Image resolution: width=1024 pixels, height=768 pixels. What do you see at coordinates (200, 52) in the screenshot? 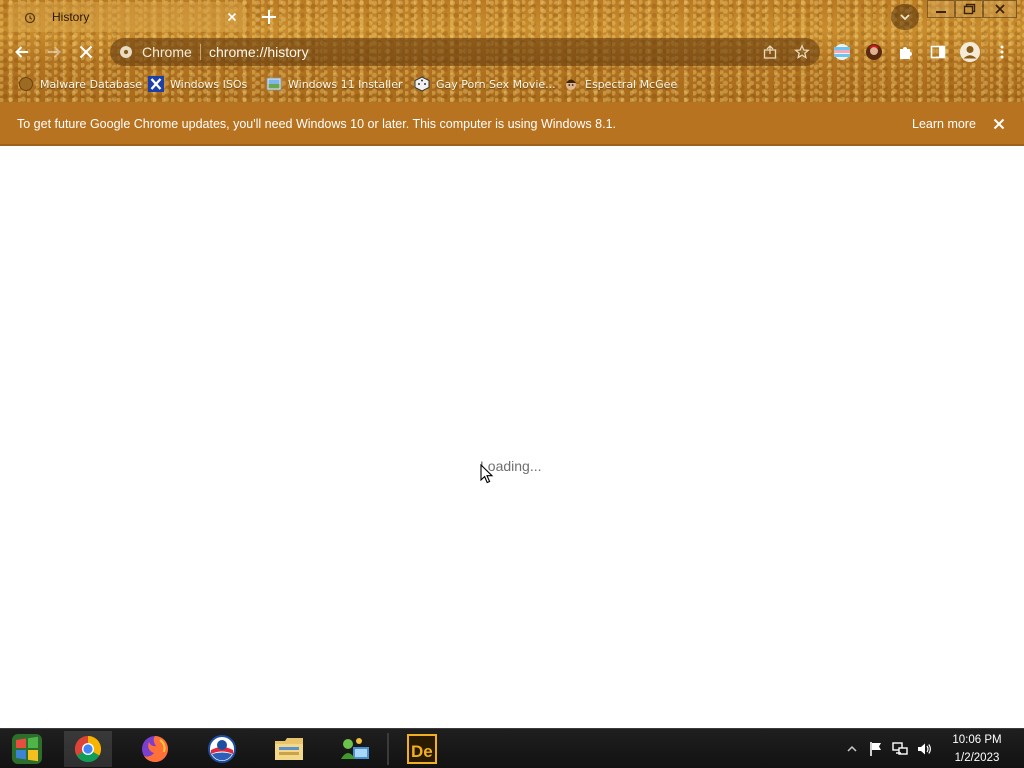
I see `omnibox-divider` at bounding box center [200, 52].